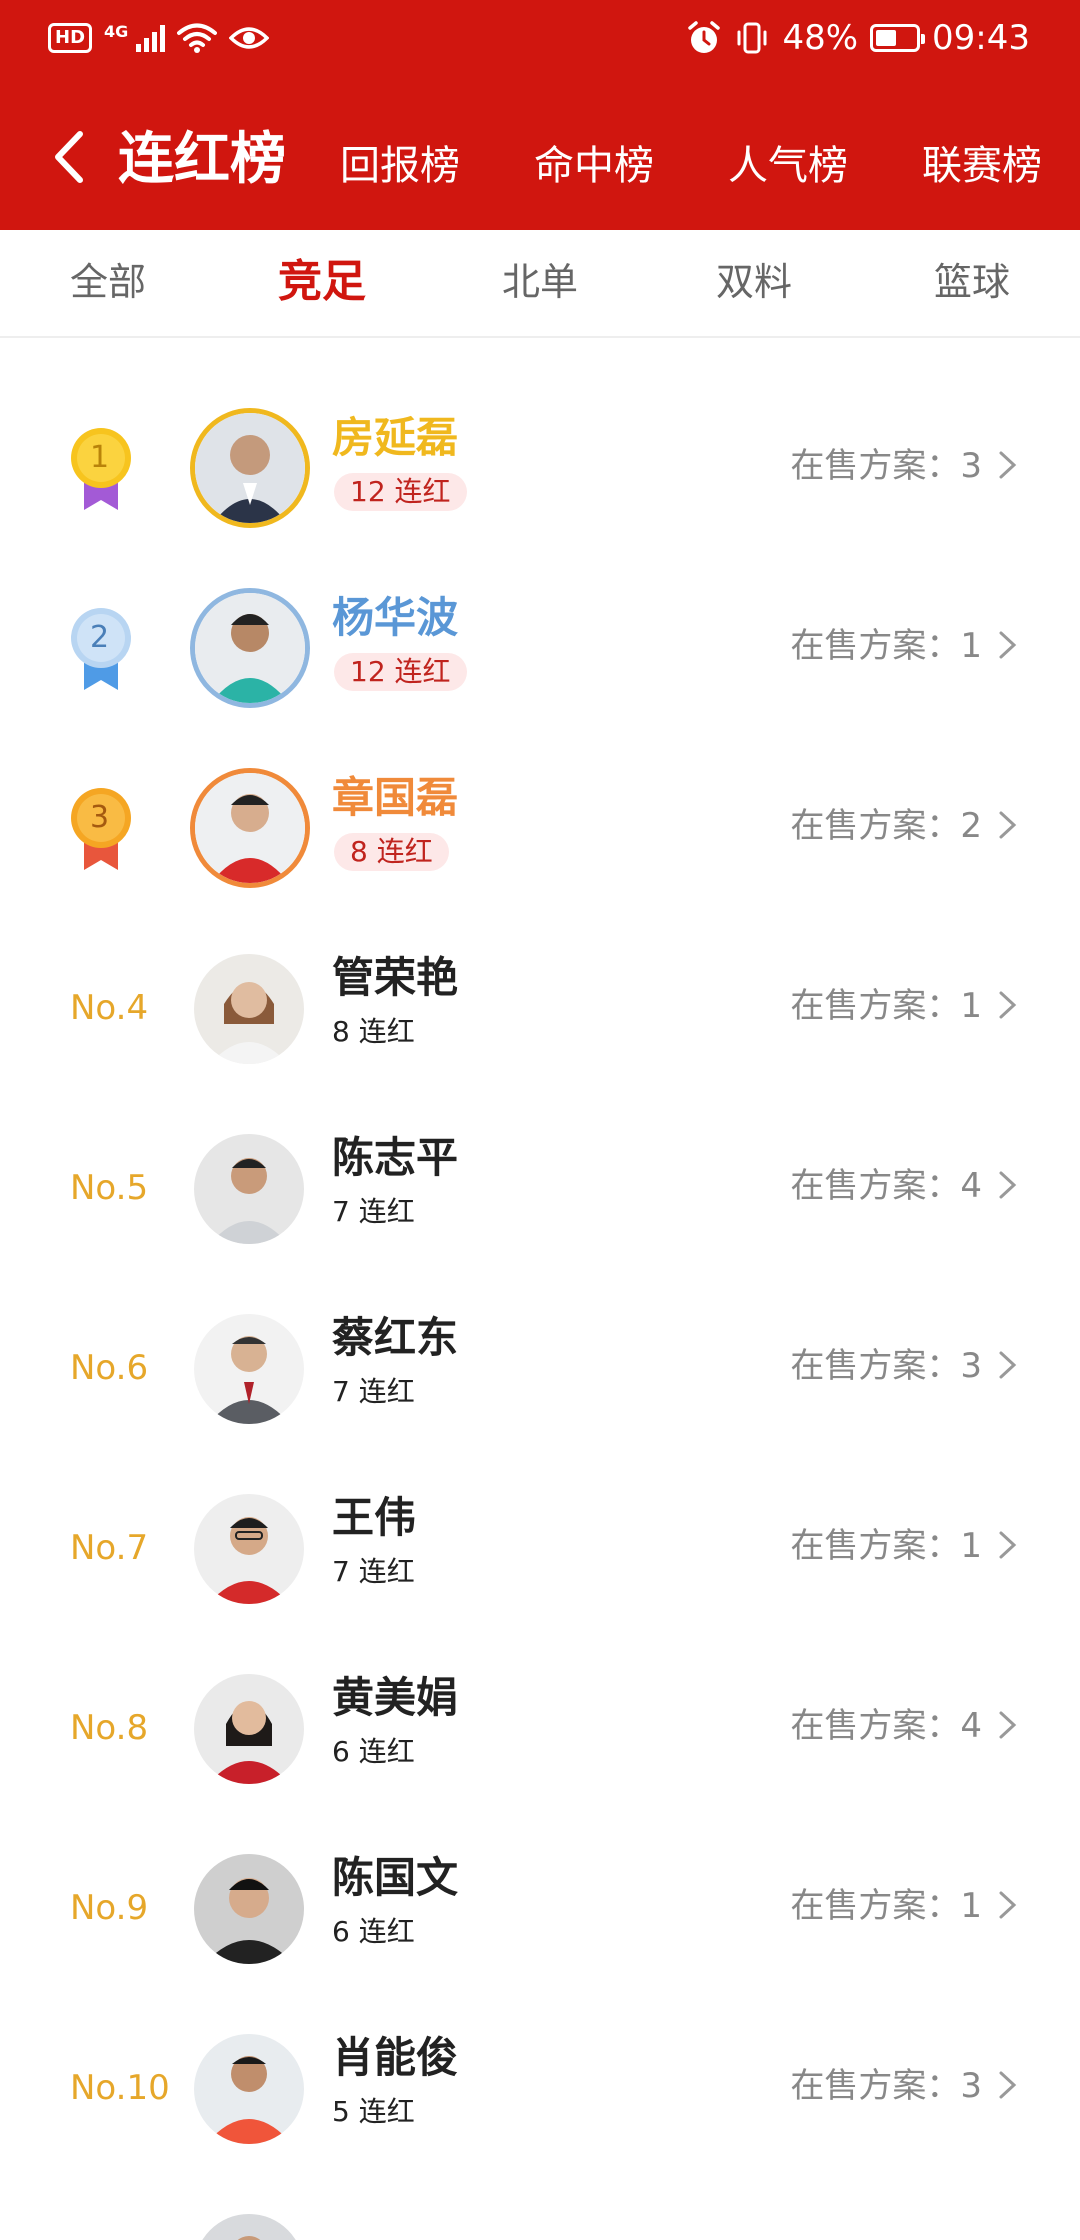 The image size is (1080, 2240). What do you see at coordinates (540, 2088) in the screenshot?
I see `list-item: No.10 肖能俊 5 连红 在售方案：3` at bounding box center [540, 2088].